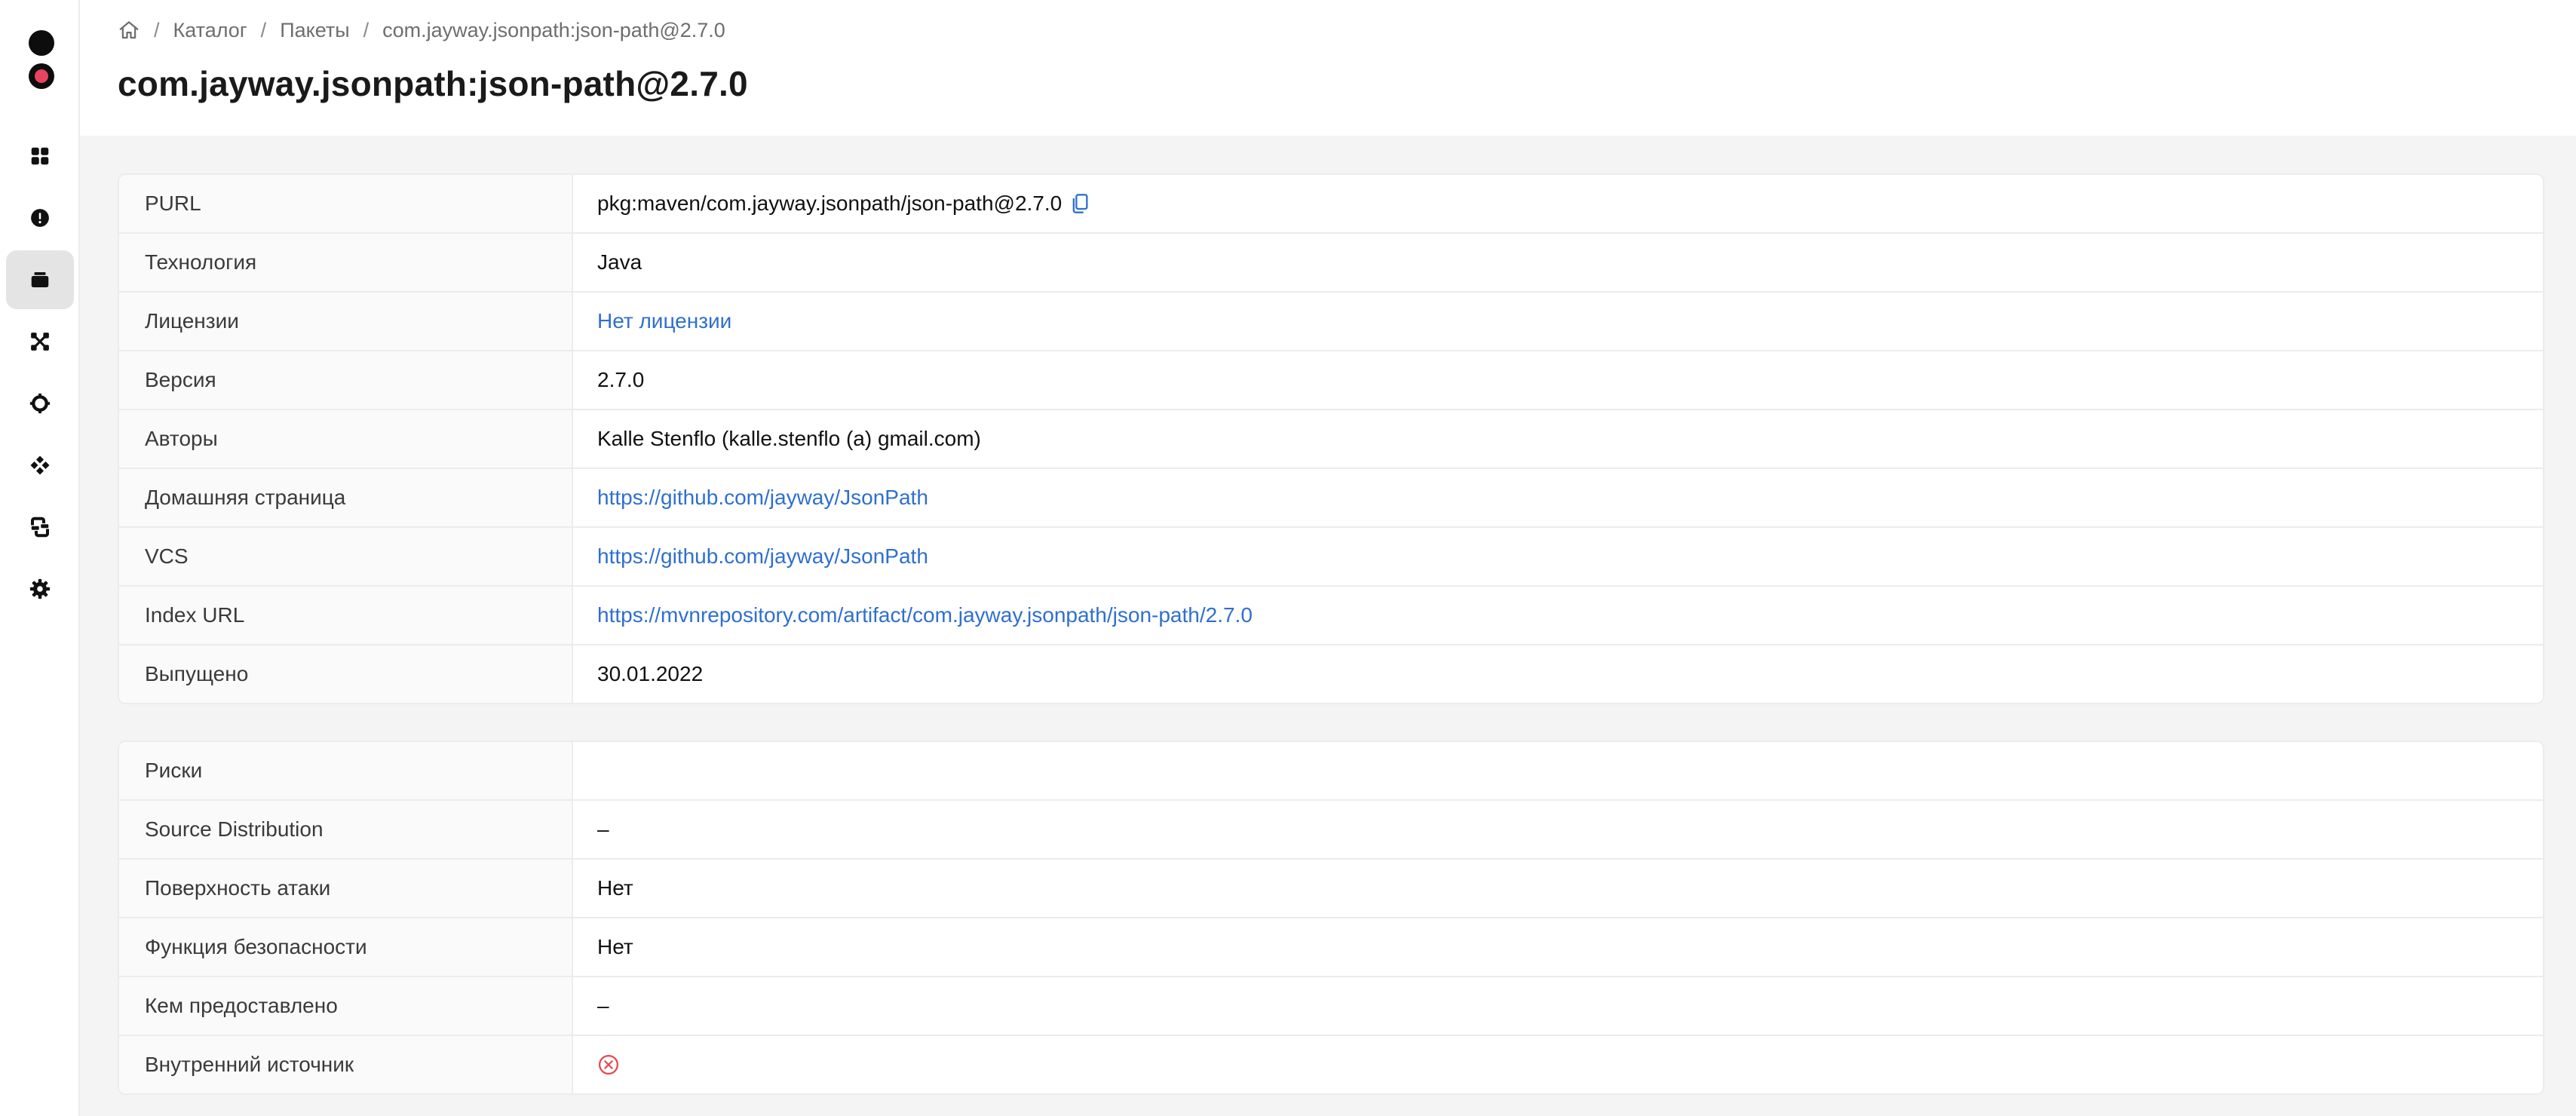 This screenshot has height=1116, width=2576. Describe the element at coordinates (608, 1065) in the screenshot. I see `error-circle-icon` at that location.